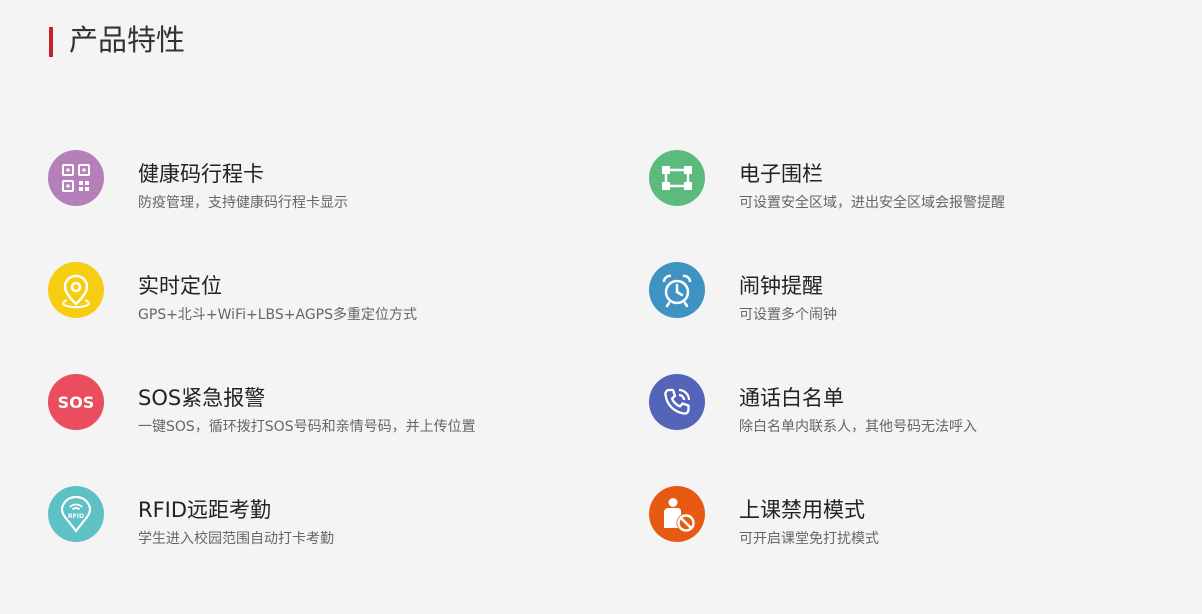 The height and width of the screenshot is (614, 1202). What do you see at coordinates (201, 174) in the screenshot?
I see `feature-title: 健康码行程卡` at bounding box center [201, 174].